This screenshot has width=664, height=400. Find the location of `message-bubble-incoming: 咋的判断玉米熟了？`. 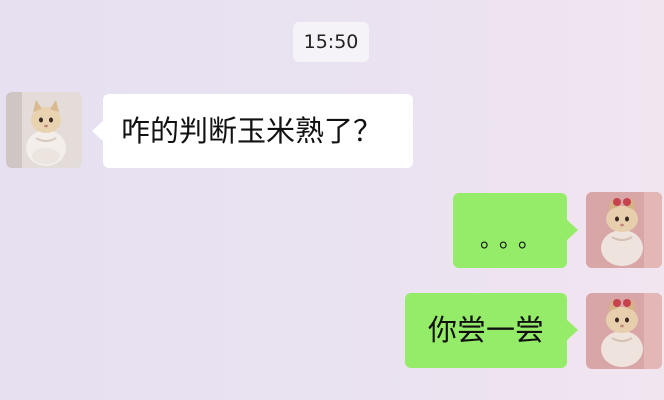

message-bubble-incoming: 咋的判断玉米熟了？ is located at coordinates (252, 131).